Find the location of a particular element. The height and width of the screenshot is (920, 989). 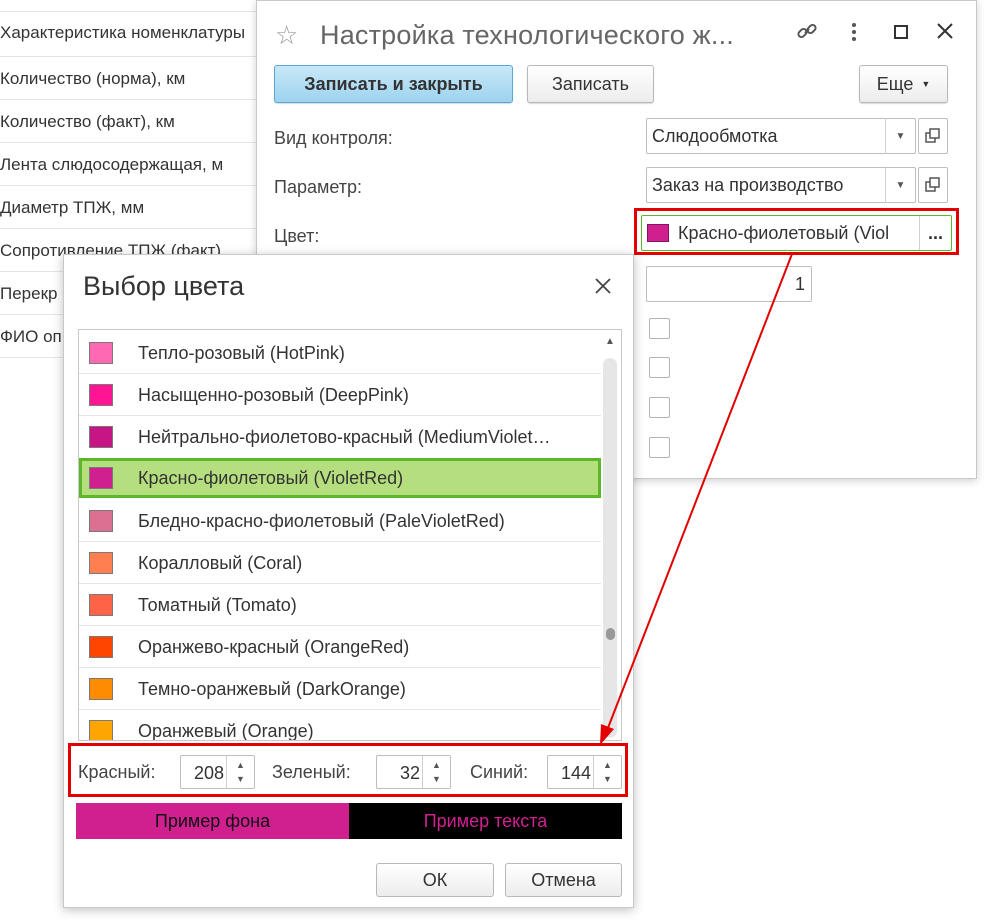

list-item-label: Красно-фиолетовый (VioletRed) is located at coordinates (271, 477).